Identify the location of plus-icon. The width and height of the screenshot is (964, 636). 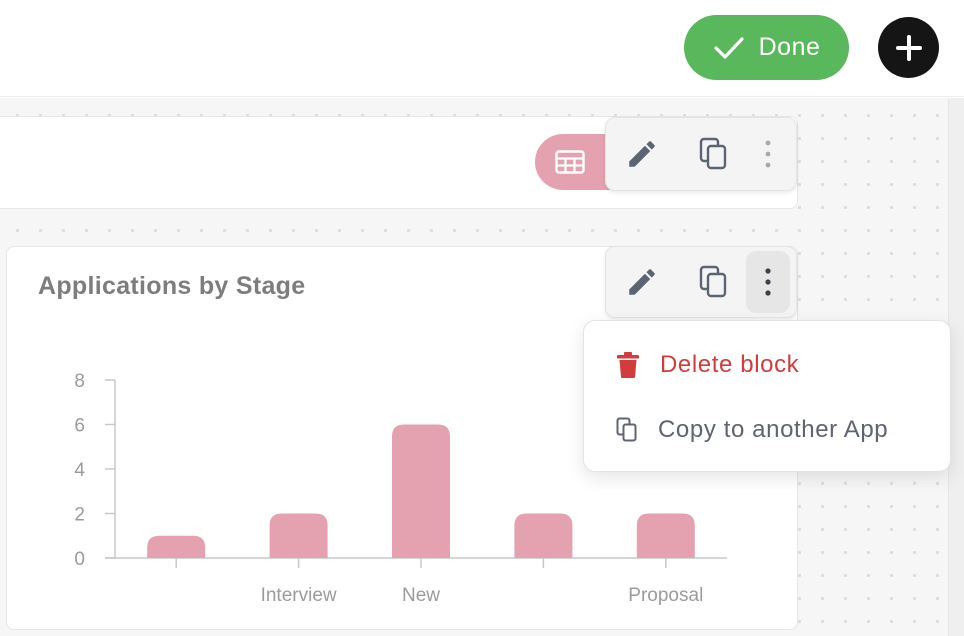
(908, 47).